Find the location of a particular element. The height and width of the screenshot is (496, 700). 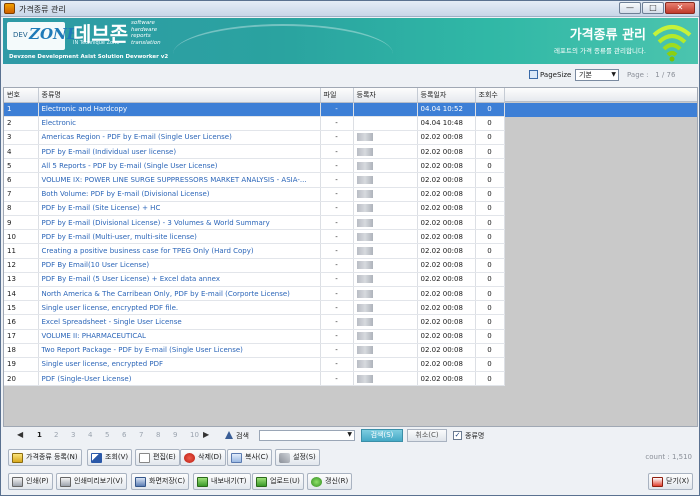

search-button: 검색(S) is located at coordinates (382, 435).